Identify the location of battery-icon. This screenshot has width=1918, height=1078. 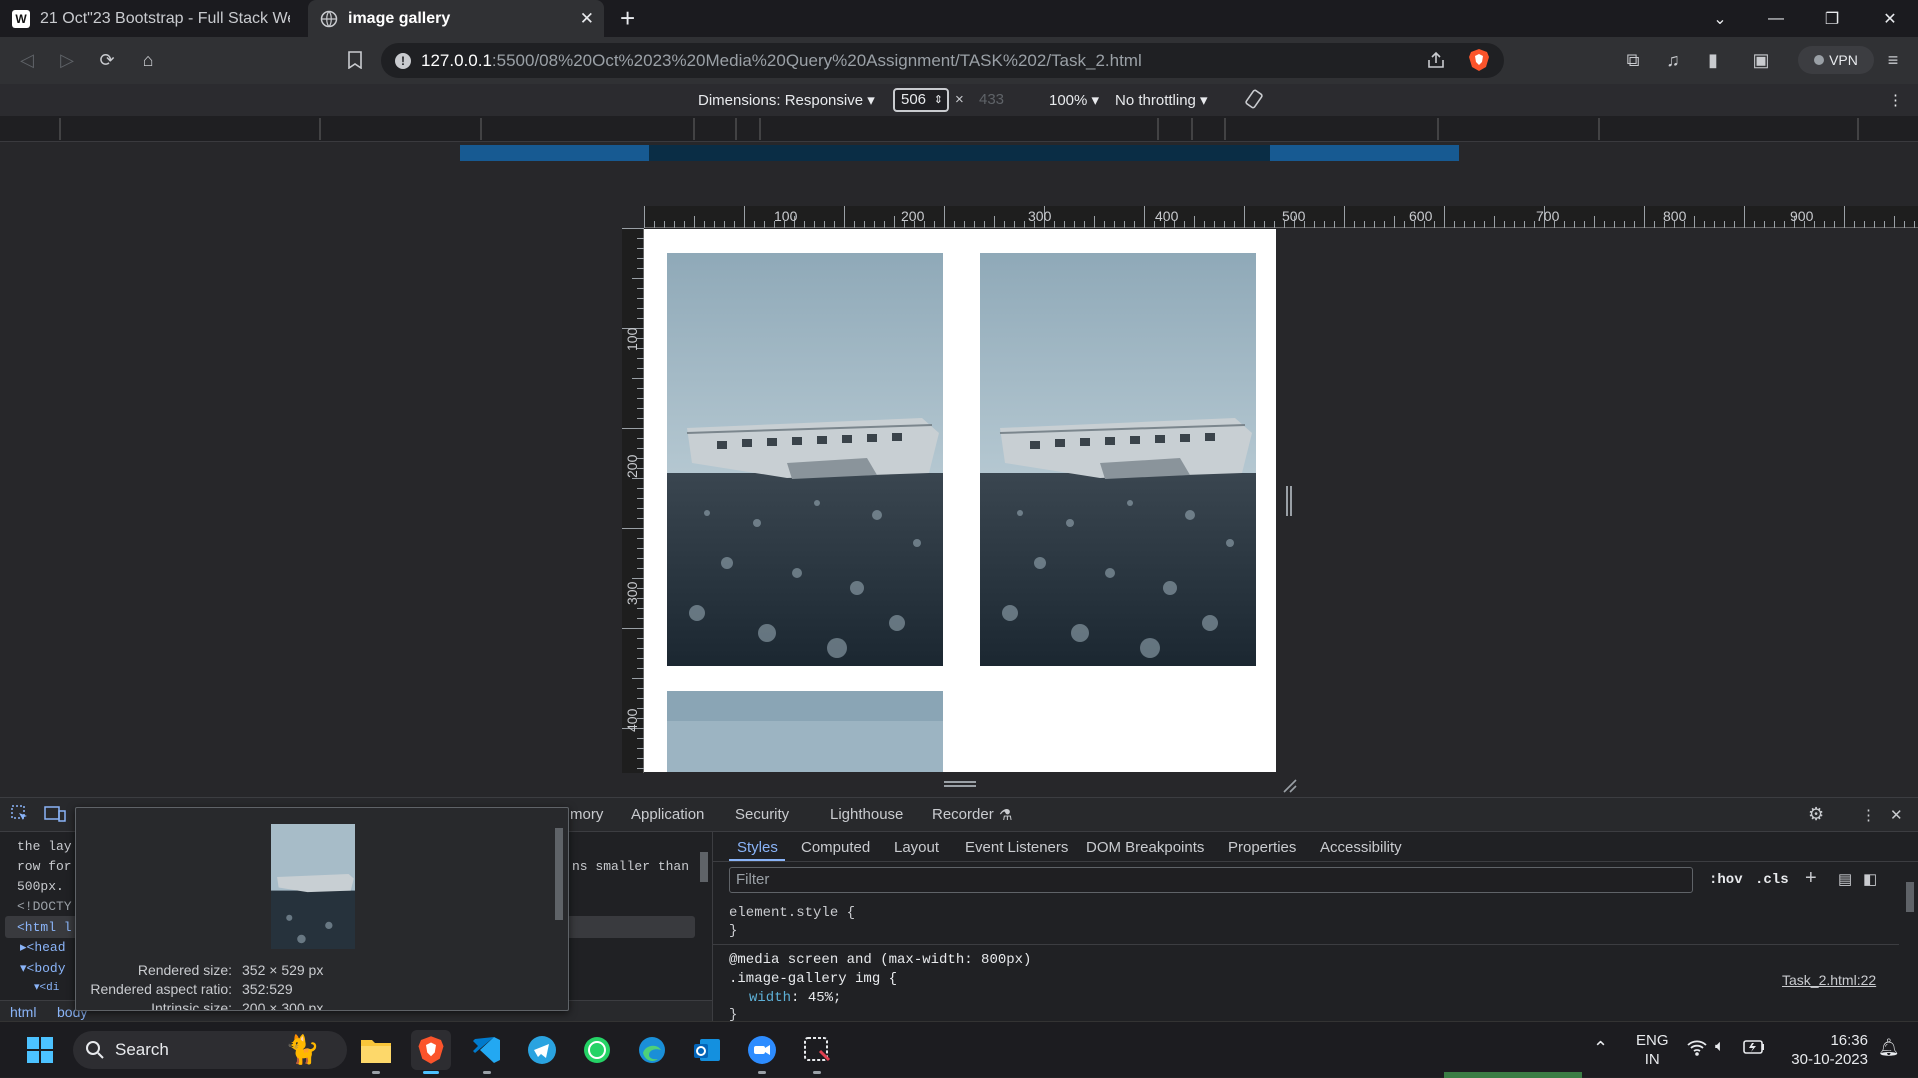
(1754, 1047).